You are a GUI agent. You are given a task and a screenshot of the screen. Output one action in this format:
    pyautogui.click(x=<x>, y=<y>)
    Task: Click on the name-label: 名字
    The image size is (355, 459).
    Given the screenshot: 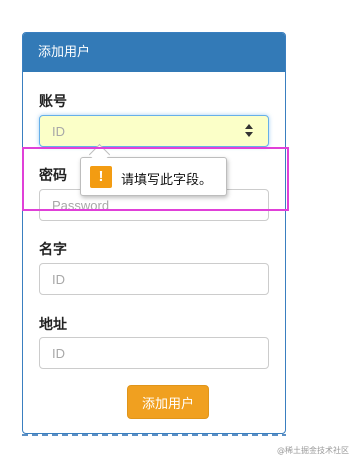 What is the action you would take?
    pyautogui.click(x=53, y=250)
    